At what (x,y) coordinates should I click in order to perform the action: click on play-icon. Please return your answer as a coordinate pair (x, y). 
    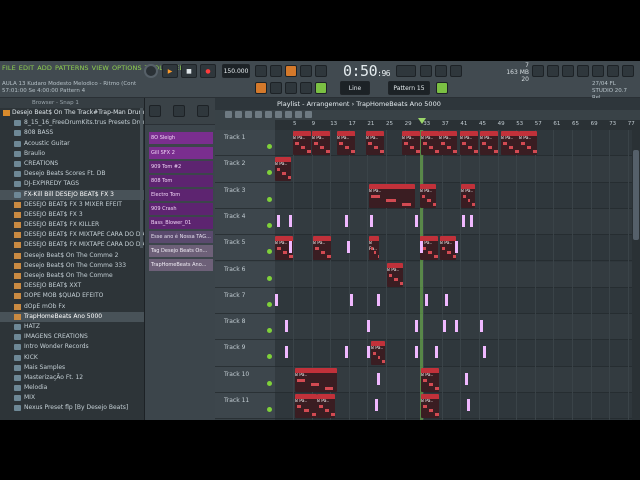
    Looking at the image, I should click on (308, 114).